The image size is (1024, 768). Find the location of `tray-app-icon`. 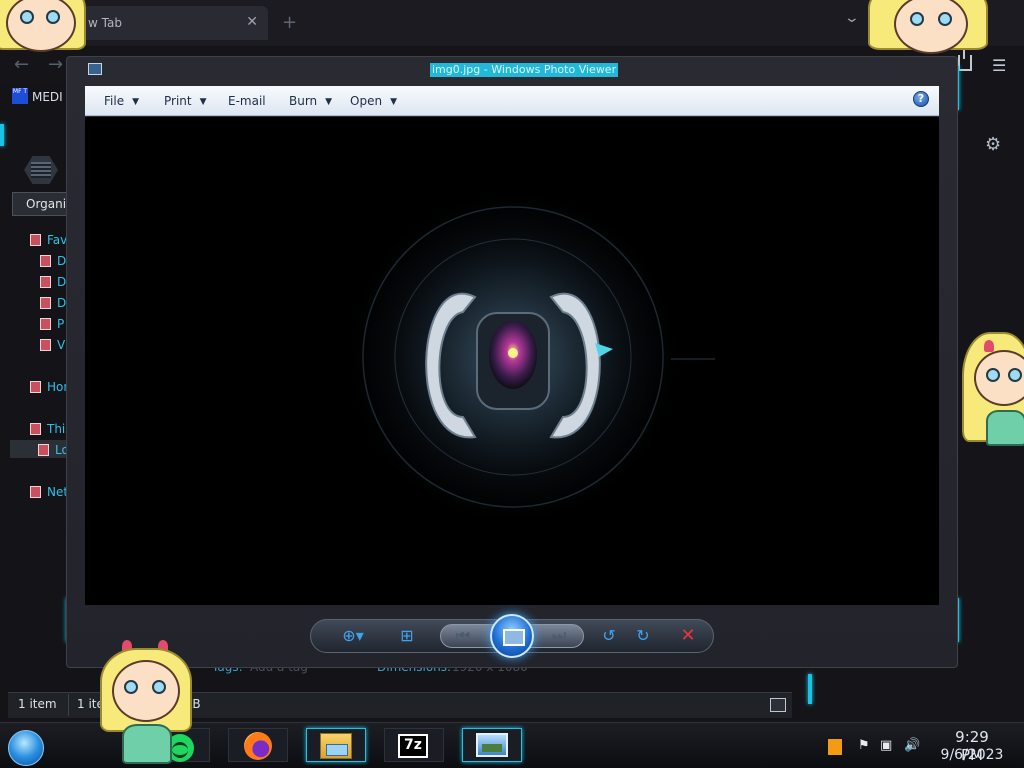

tray-app-icon is located at coordinates (835, 747).